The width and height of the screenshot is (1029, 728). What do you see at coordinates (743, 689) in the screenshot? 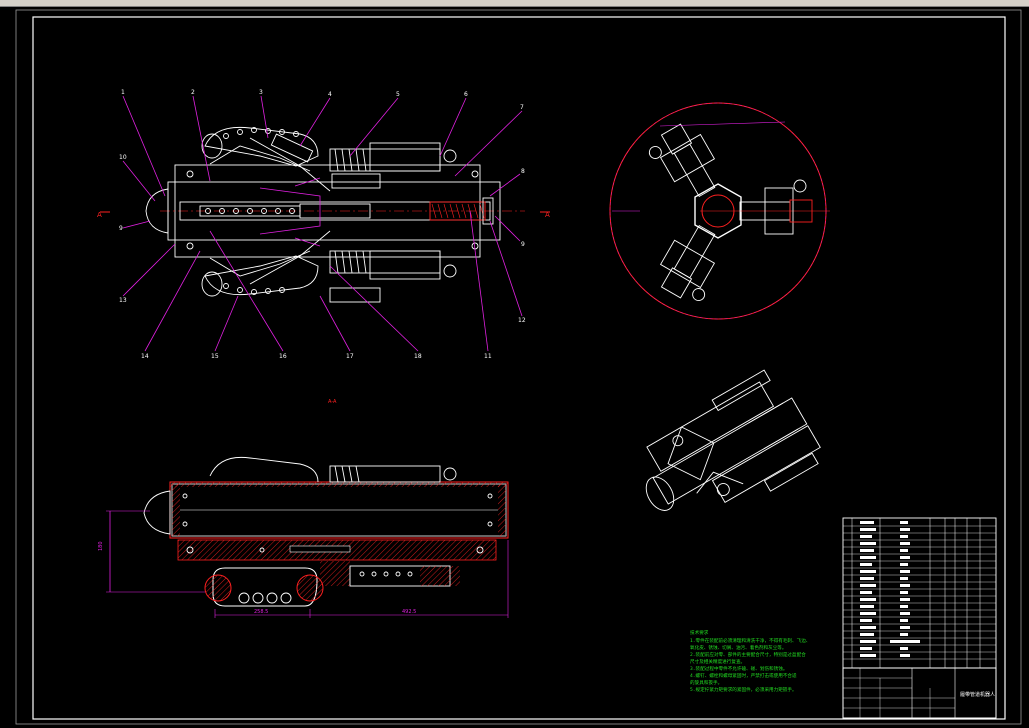
I see `tech-line-8: 5.规定拧紧力矩要求的紧固件，必须采用力矩扳手。` at bounding box center [743, 689].